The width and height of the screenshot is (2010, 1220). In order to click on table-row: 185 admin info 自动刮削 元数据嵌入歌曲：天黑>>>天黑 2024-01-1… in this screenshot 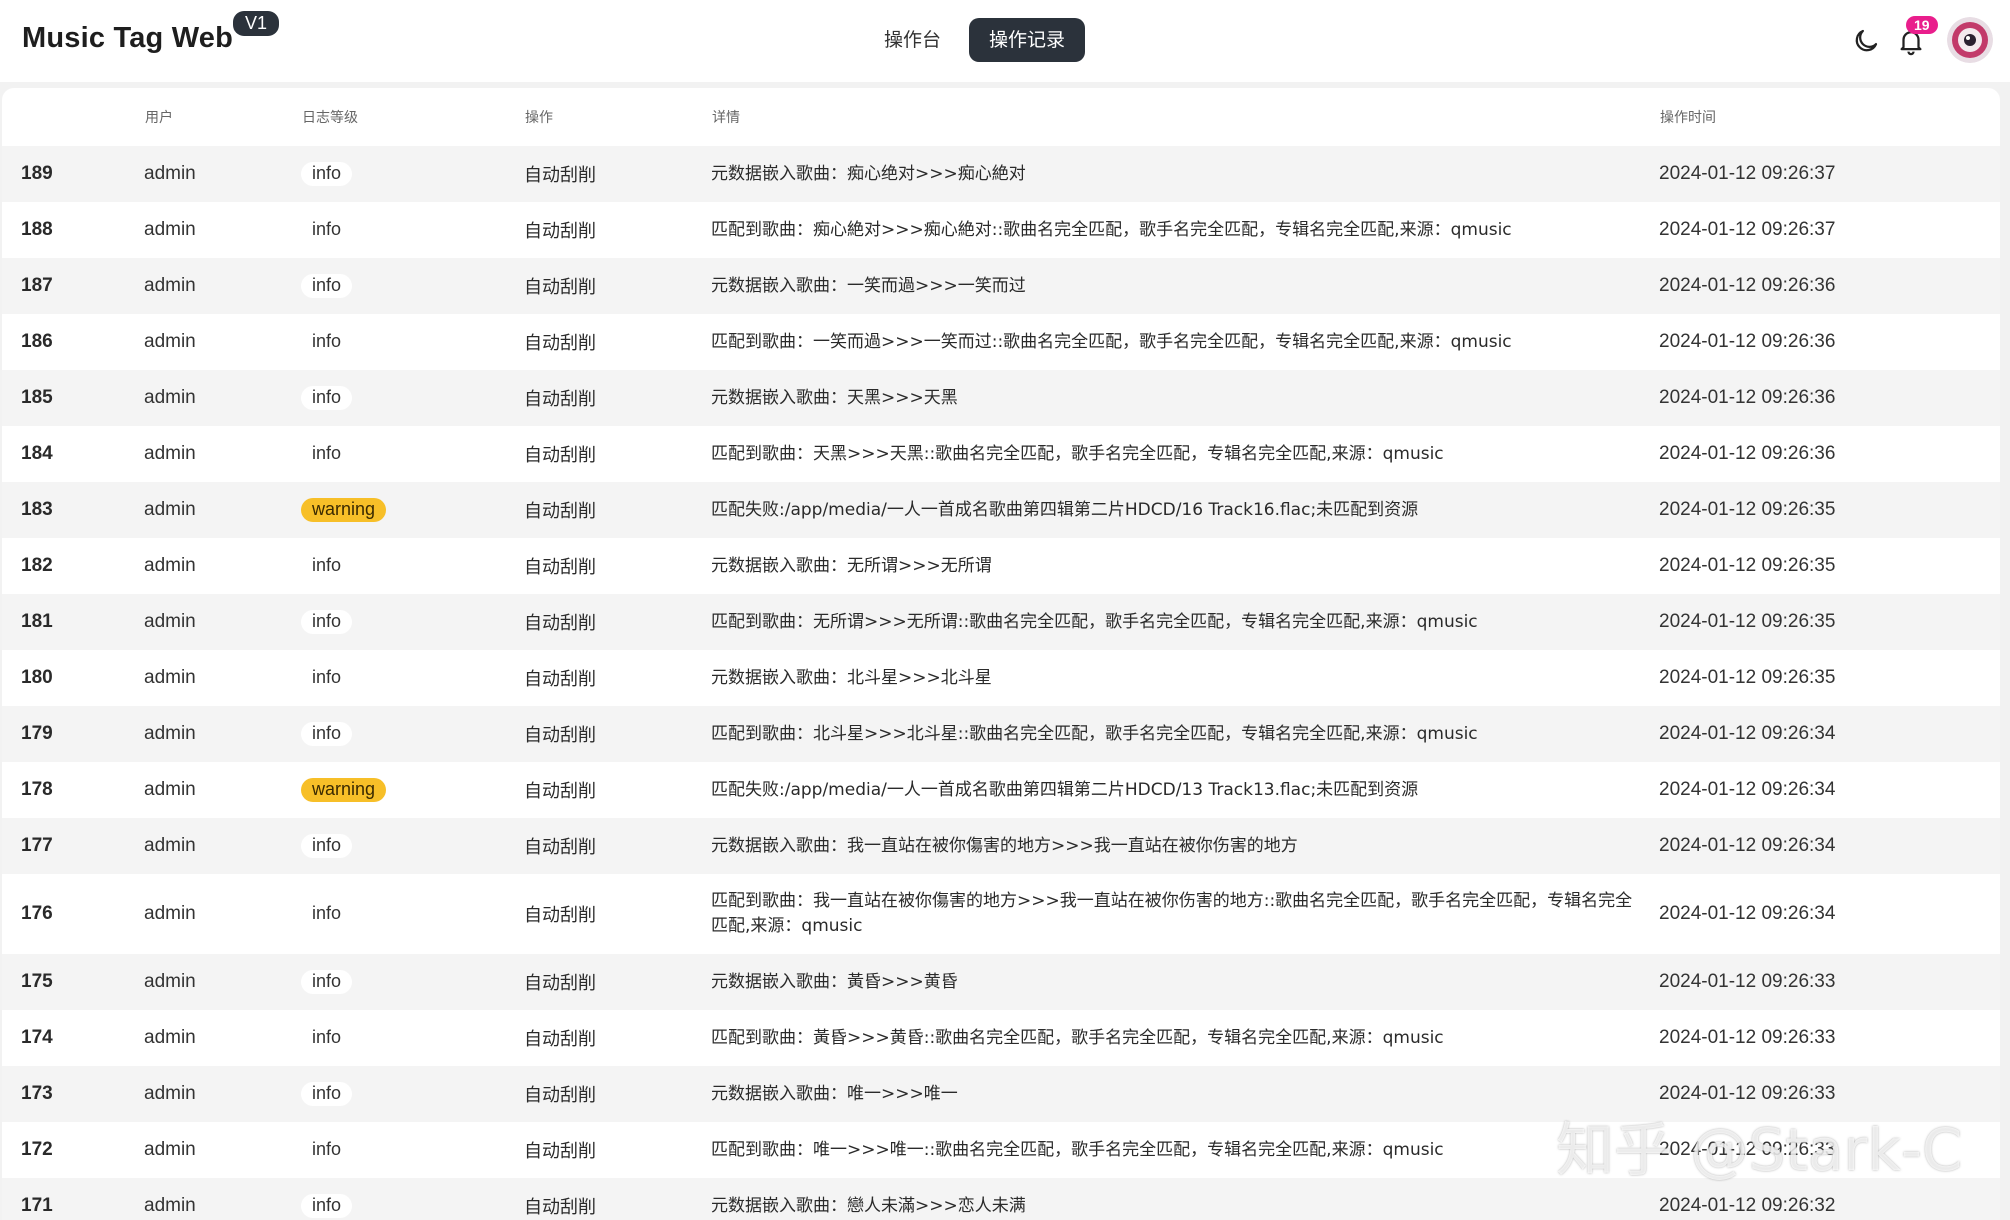, I will do `click(1001, 398)`.